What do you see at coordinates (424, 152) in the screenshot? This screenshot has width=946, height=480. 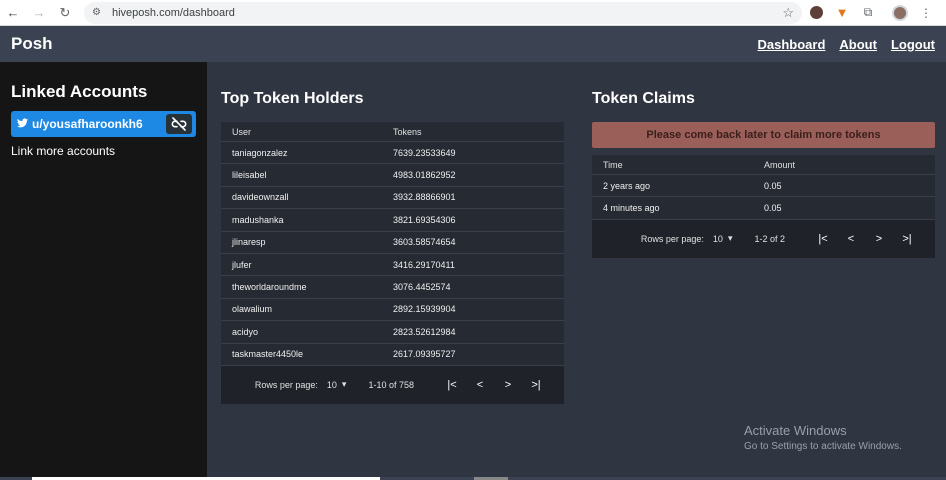 I see `cell-col-2: 7639.23533649` at bounding box center [424, 152].